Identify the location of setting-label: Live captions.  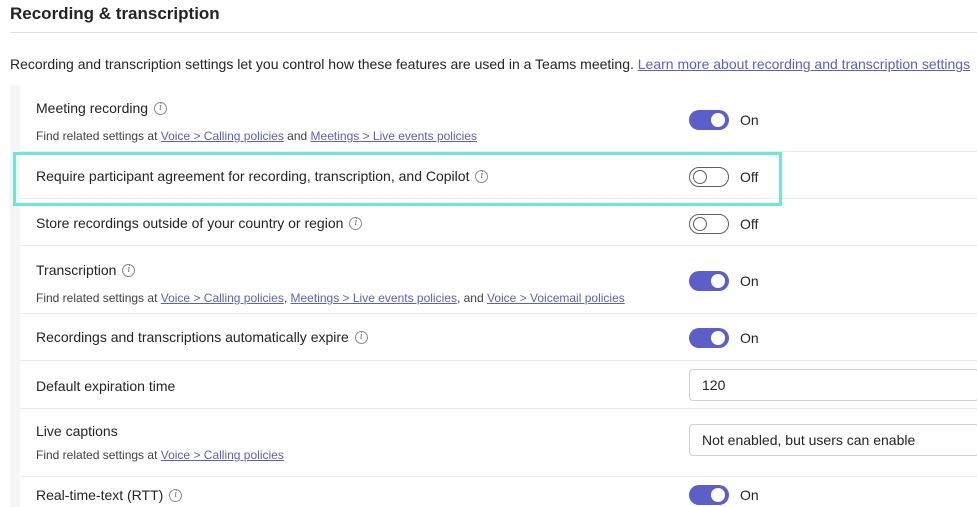
(77, 431).